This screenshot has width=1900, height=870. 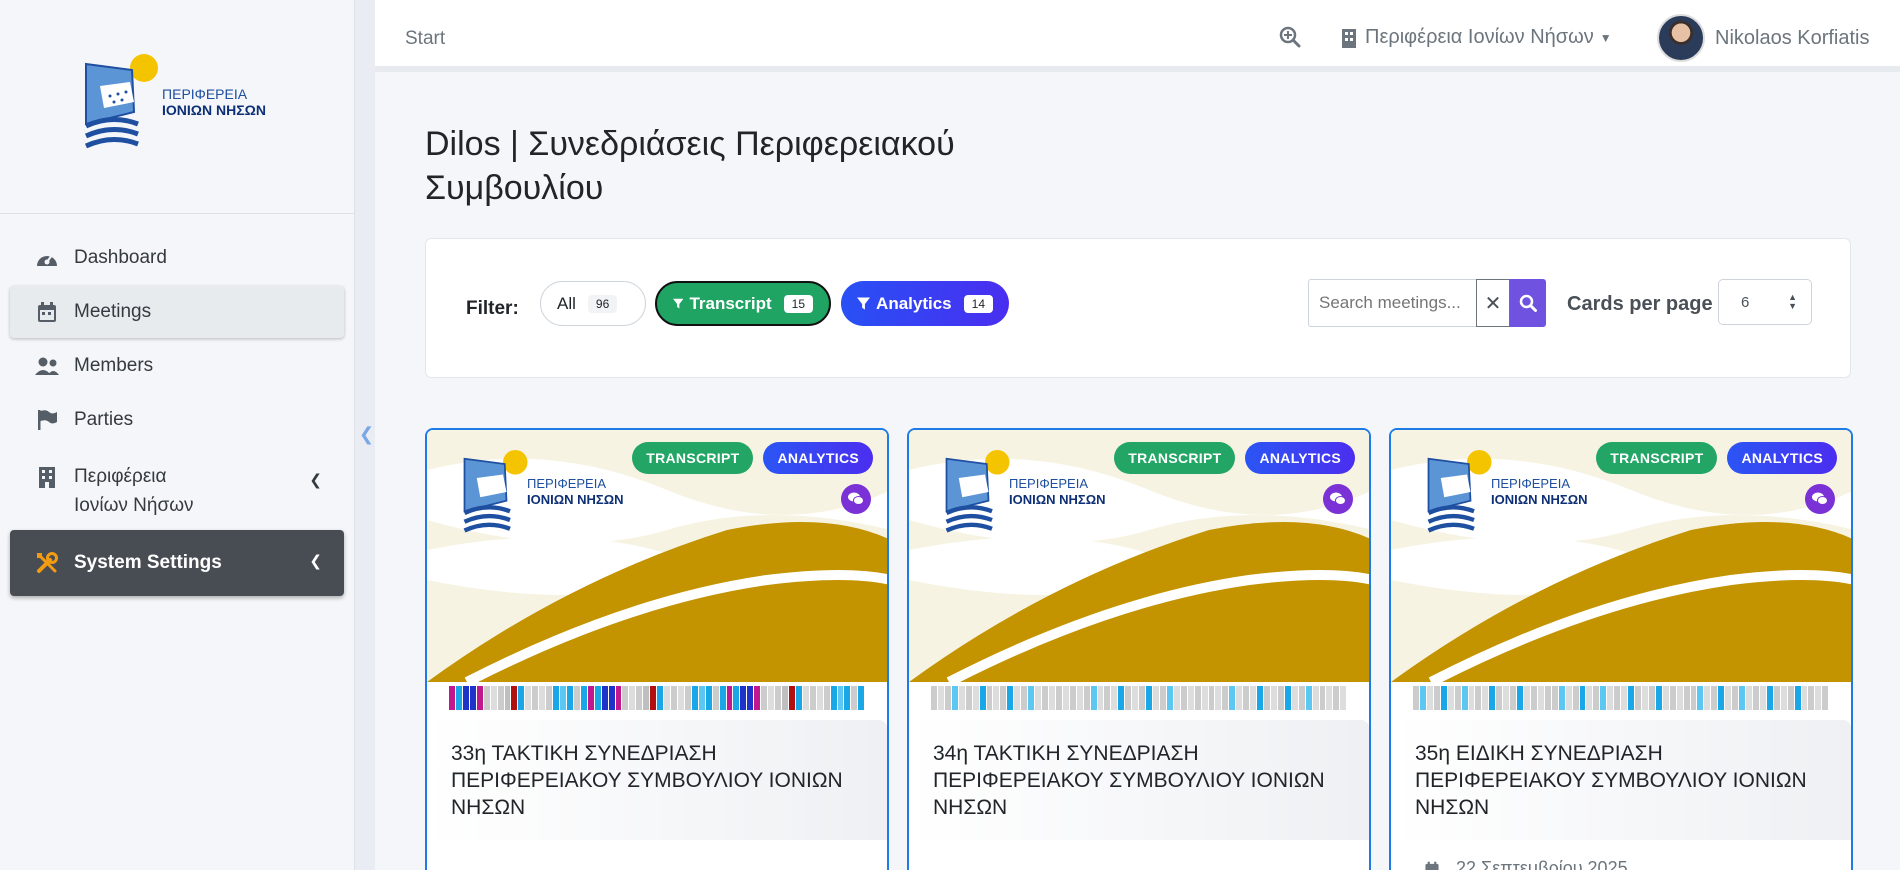 What do you see at coordinates (47, 366) in the screenshot?
I see `users-icon` at bounding box center [47, 366].